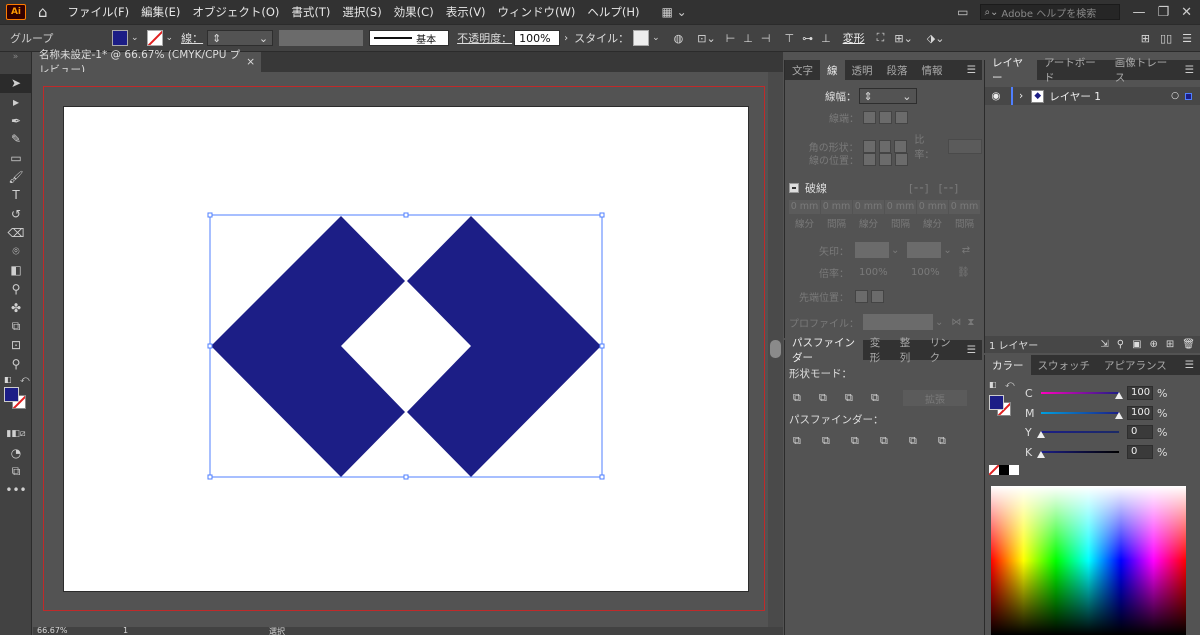  What do you see at coordinates (235, 12) in the screenshot?
I see `menu-item: オブジェクト(O)` at bounding box center [235, 12].